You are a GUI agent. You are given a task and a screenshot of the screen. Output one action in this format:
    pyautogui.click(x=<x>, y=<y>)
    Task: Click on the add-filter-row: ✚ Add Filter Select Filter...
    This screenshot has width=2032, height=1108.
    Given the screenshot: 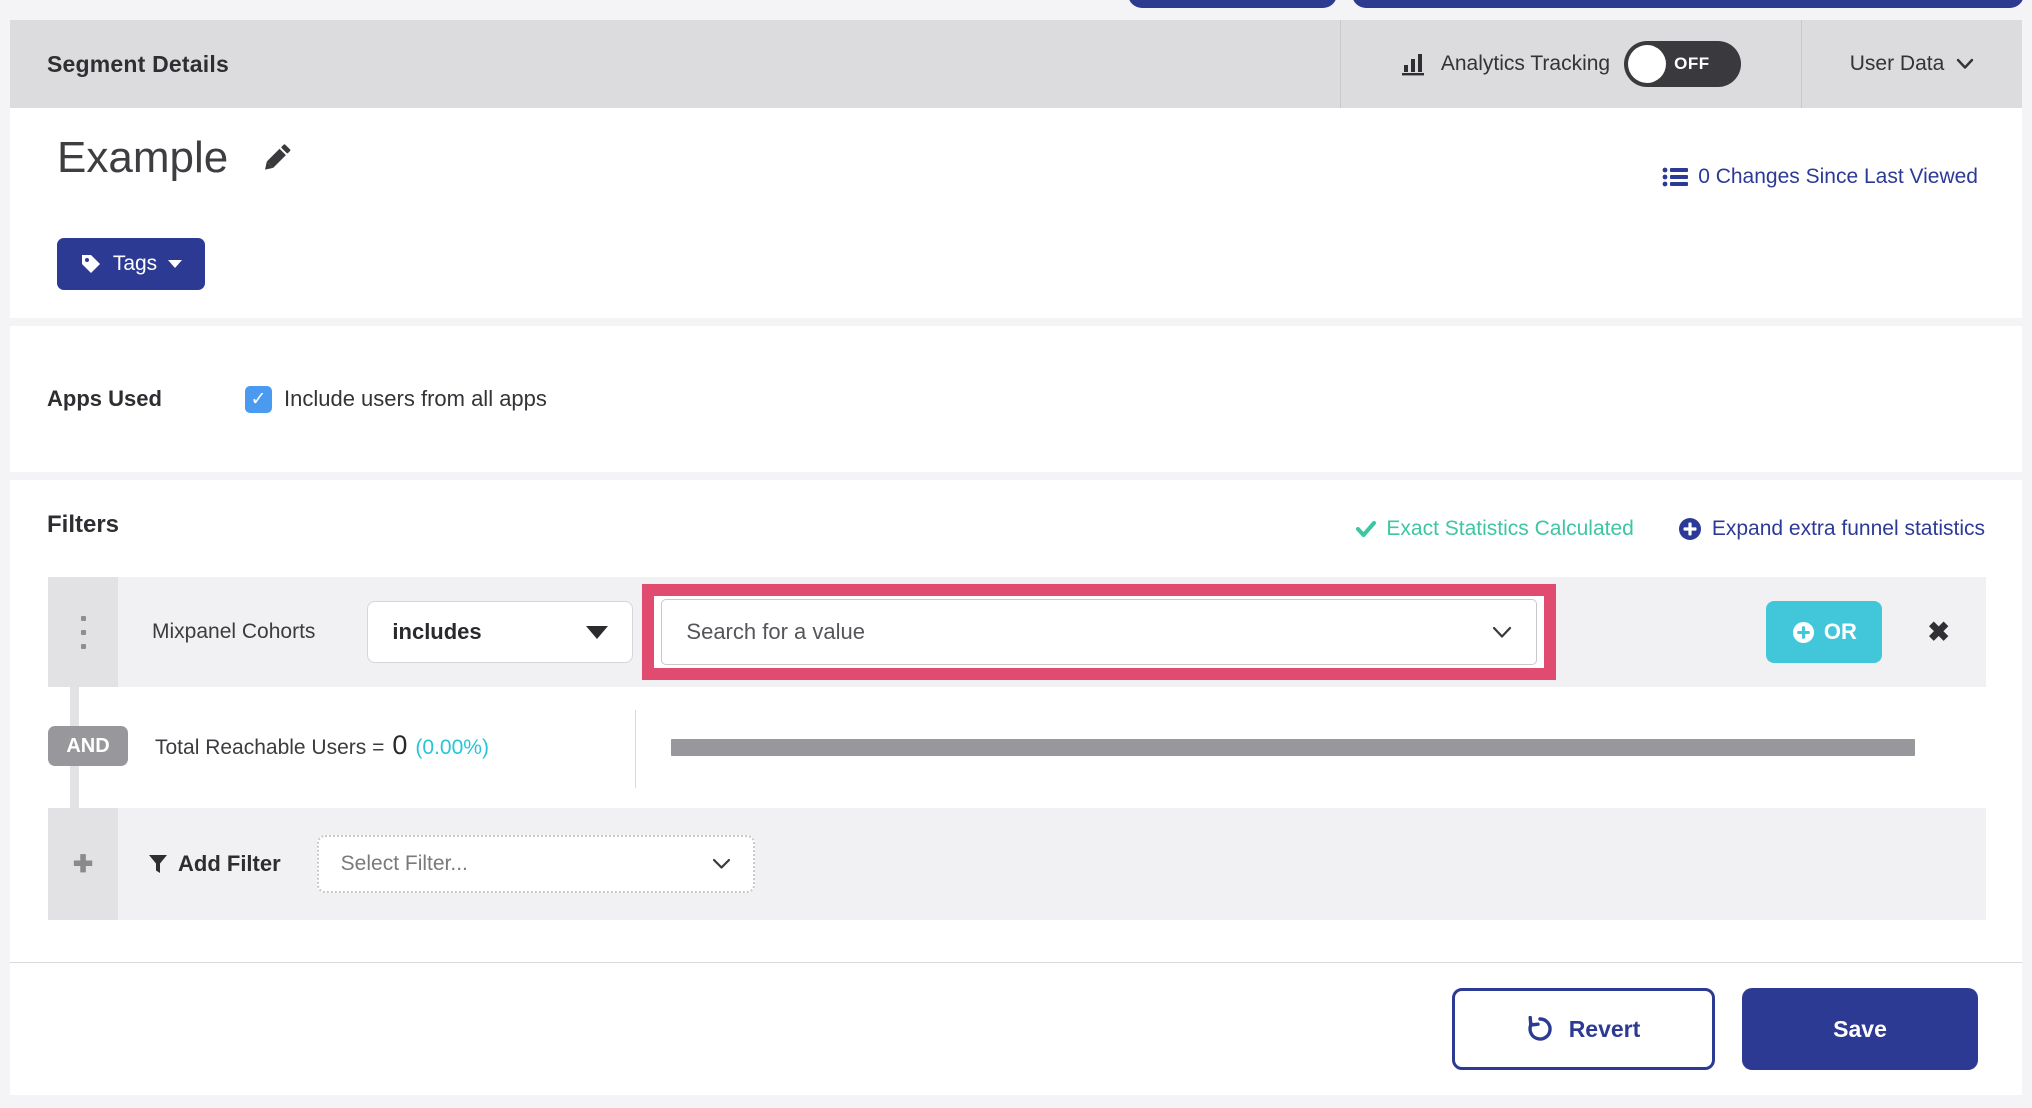 What is the action you would take?
    pyautogui.click(x=1017, y=864)
    